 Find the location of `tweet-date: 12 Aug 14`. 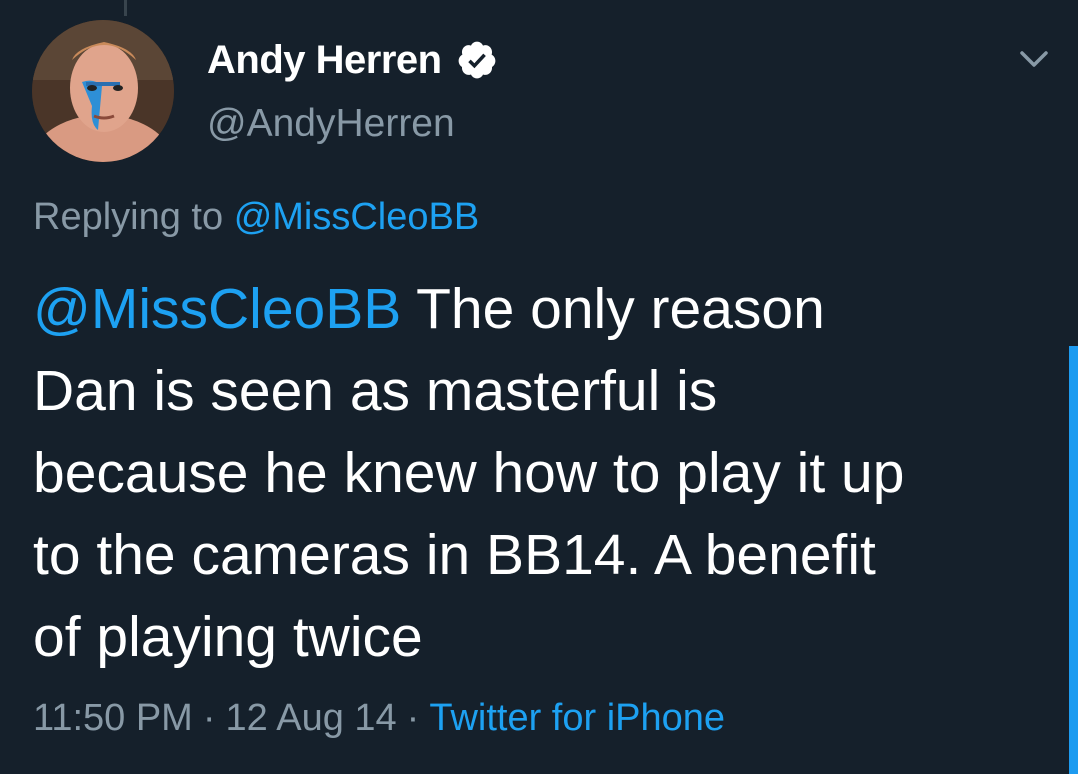

tweet-date: 12 Aug 14 is located at coordinates (311, 718).